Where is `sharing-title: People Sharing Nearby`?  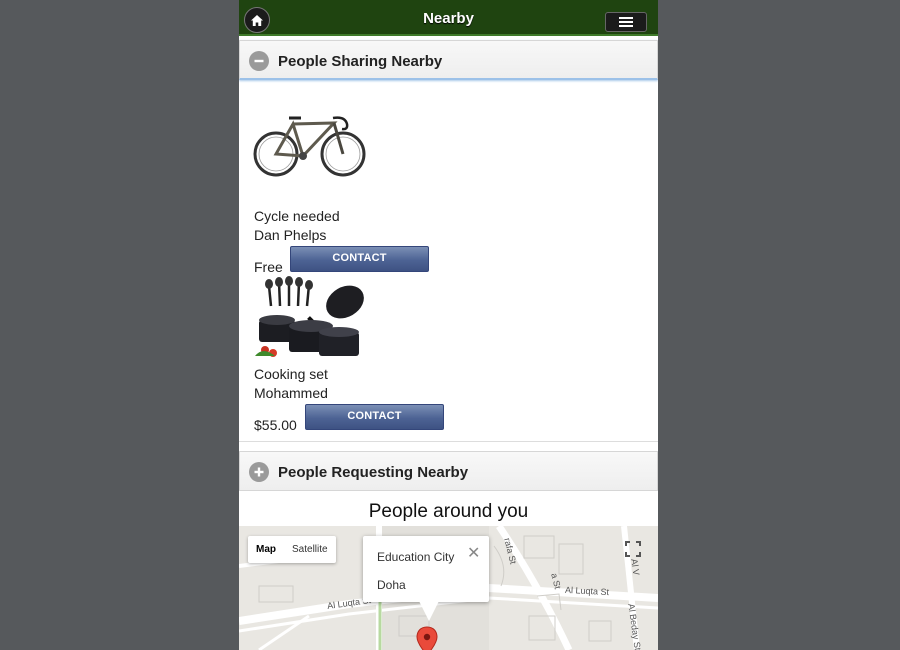 sharing-title: People Sharing Nearby is located at coordinates (360, 61).